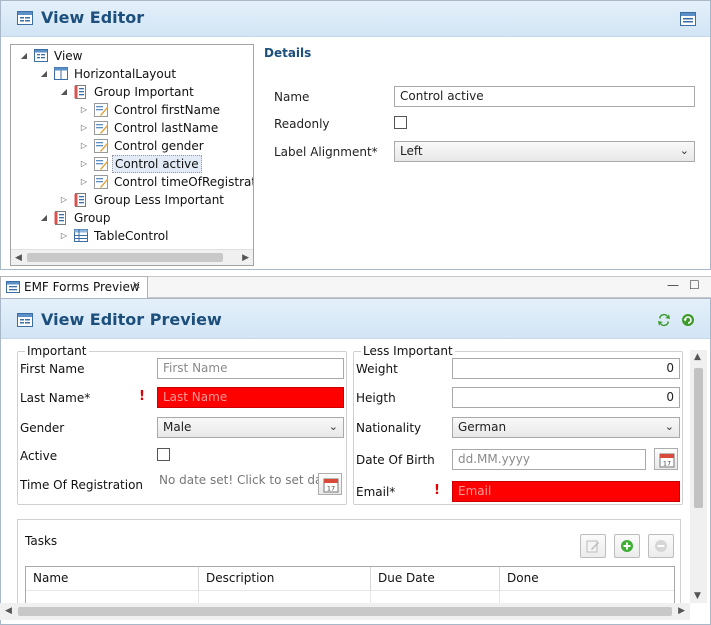 This screenshot has height=625, width=711. What do you see at coordinates (42, 428) in the screenshot?
I see `gender-label: Gender` at bounding box center [42, 428].